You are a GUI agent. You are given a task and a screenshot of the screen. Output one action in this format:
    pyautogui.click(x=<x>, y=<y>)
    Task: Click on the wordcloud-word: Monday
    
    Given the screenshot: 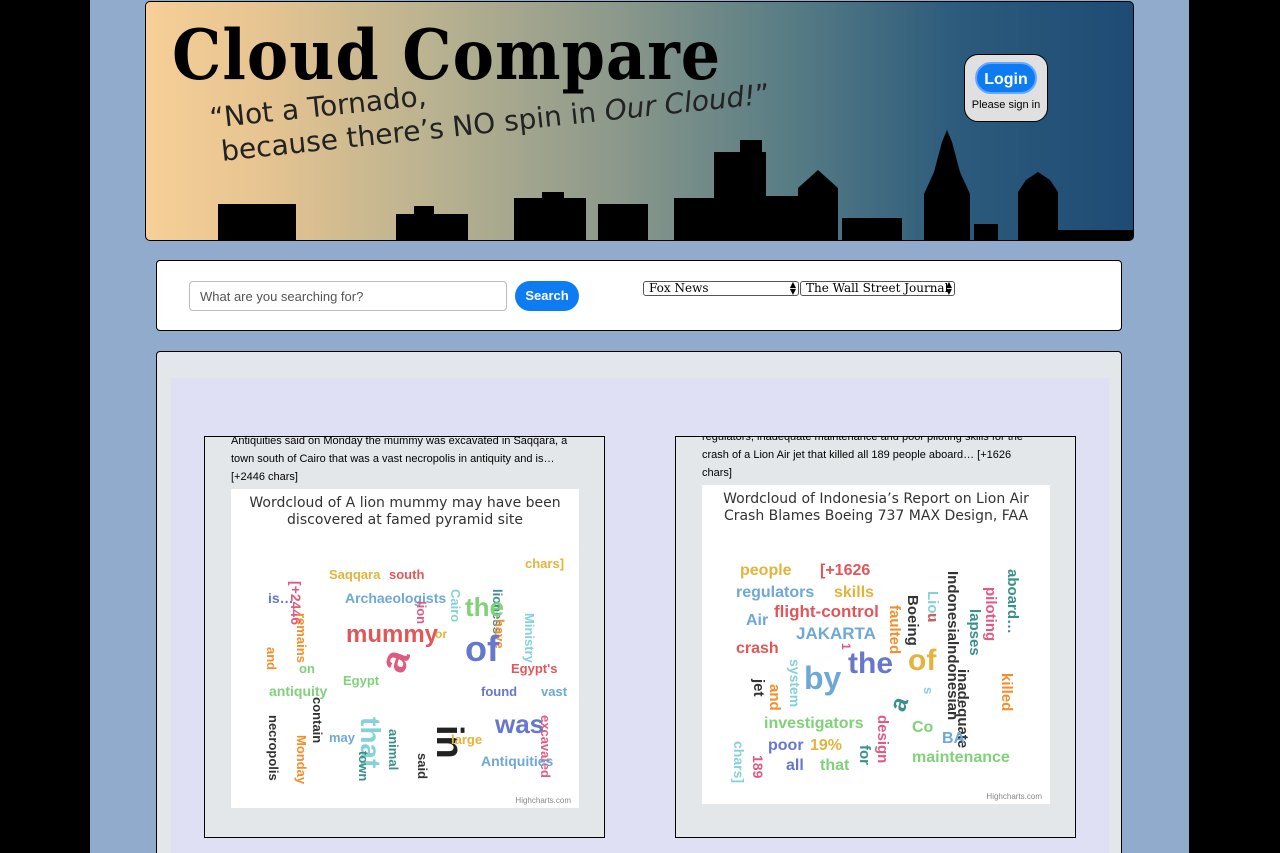 What is the action you would take?
    pyautogui.click(x=301, y=760)
    